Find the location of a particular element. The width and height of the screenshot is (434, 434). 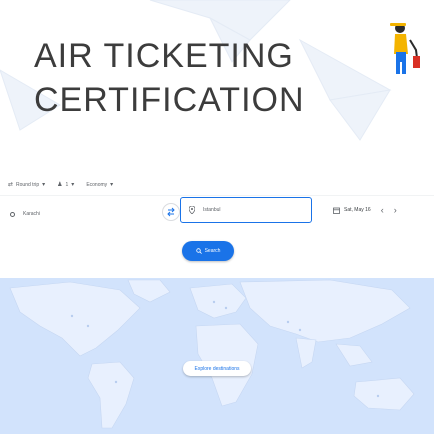

divider is located at coordinates (217, 195).